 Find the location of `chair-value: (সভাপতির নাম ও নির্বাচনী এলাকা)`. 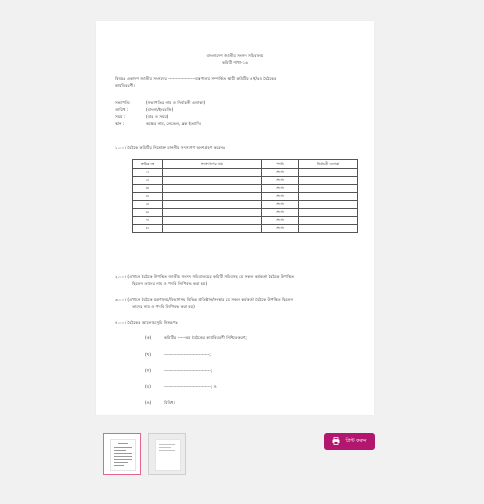

chair-value: (সভাপতির নাম ও নির্বাচনী এলাকা) is located at coordinates (176, 102).